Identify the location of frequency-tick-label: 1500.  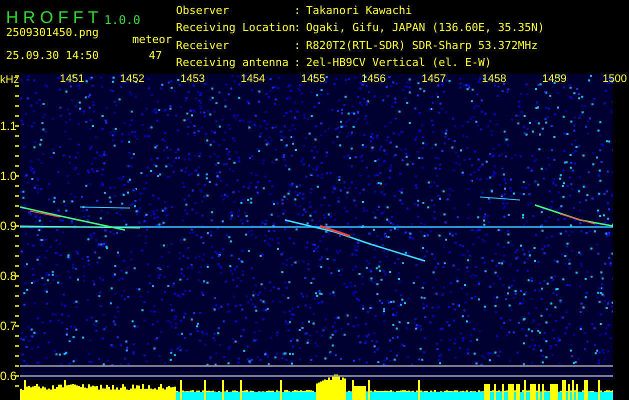
(614, 79).